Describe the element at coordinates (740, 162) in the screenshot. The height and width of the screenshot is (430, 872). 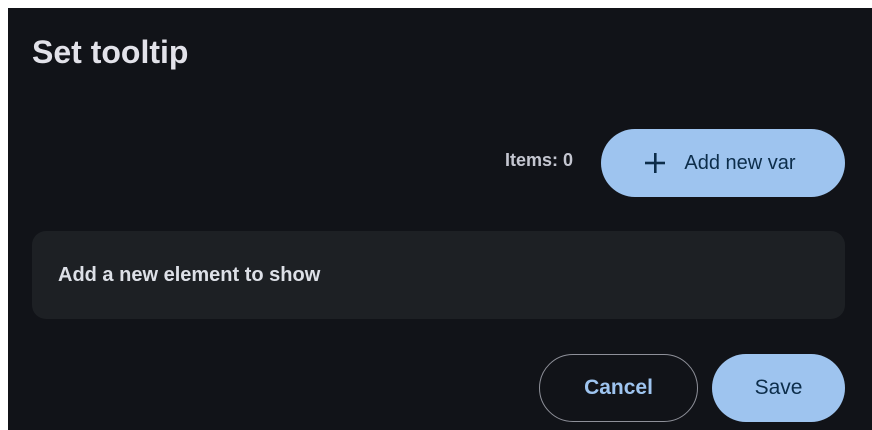
I see `add-new-var-label: Add new var` at that location.